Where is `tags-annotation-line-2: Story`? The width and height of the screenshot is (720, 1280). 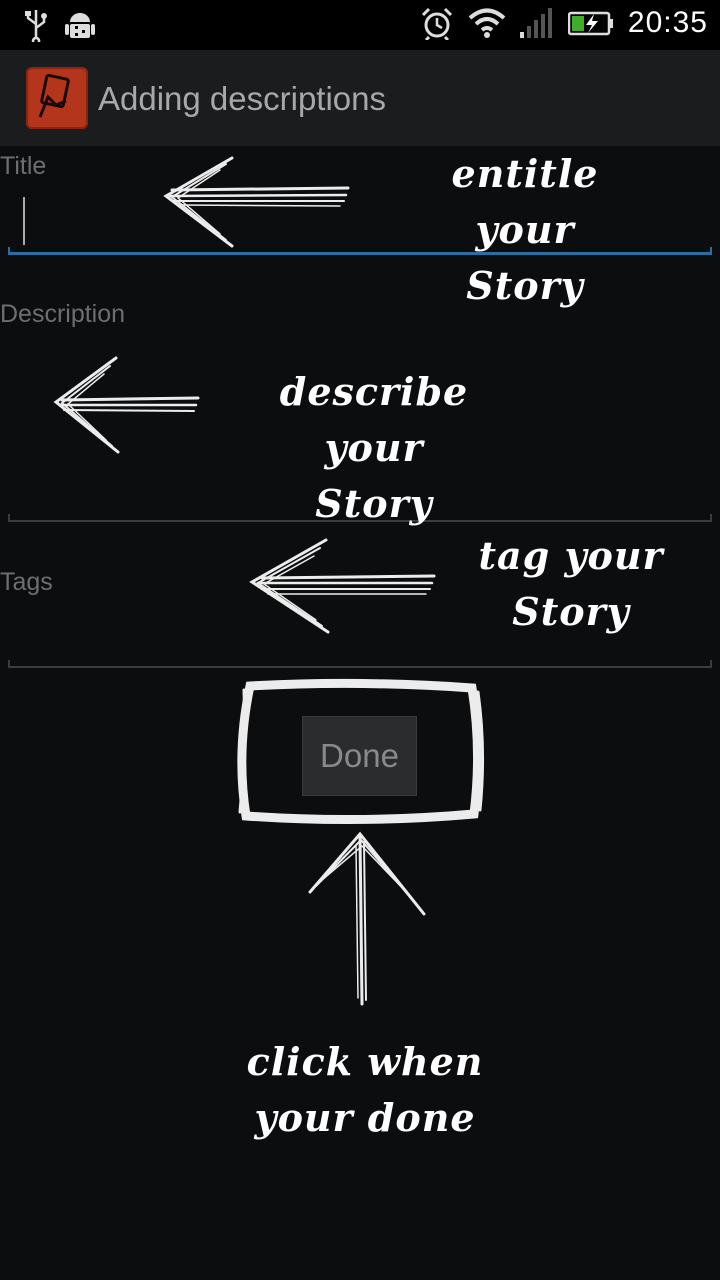 tags-annotation-line-2: Story is located at coordinates (571, 611).